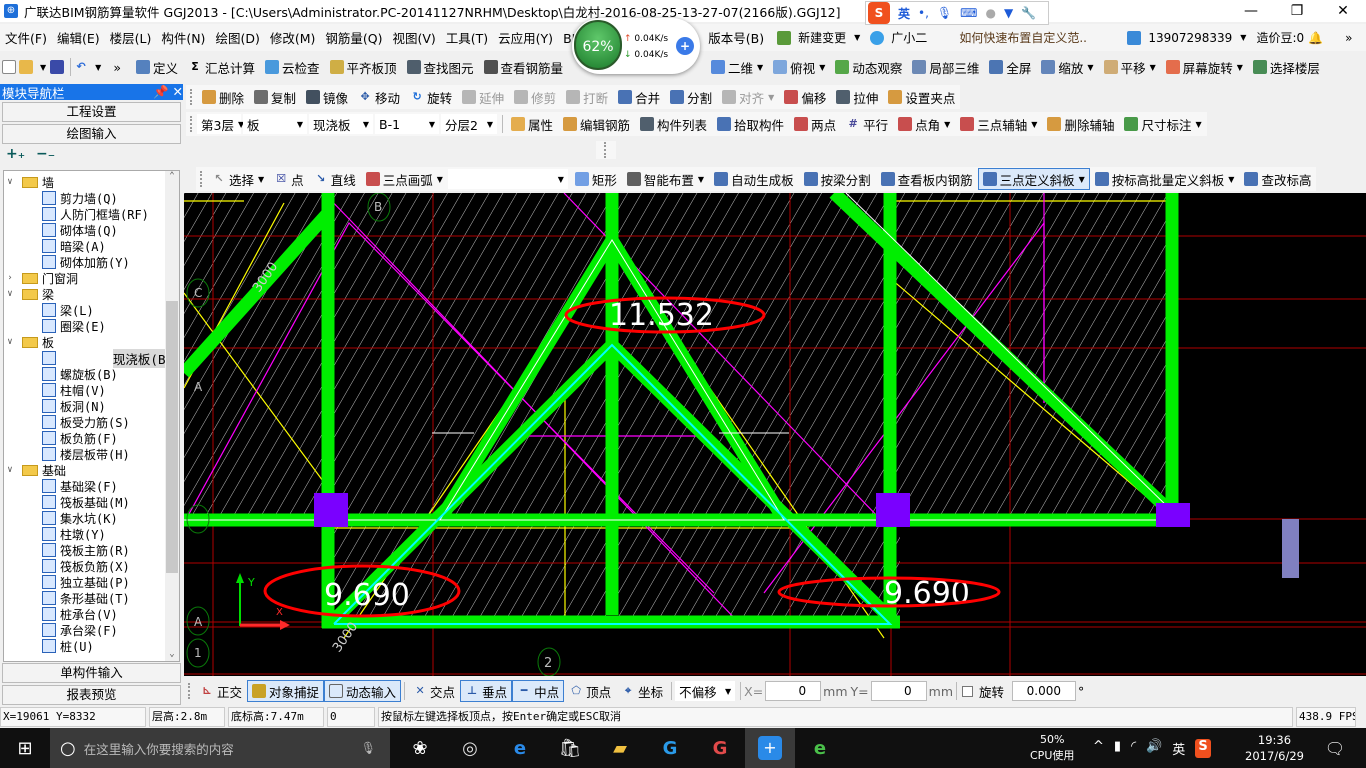 The height and width of the screenshot is (768, 1366). What do you see at coordinates (570, 748) in the screenshot?
I see `store-icon: 🛍` at bounding box center [570, 748].